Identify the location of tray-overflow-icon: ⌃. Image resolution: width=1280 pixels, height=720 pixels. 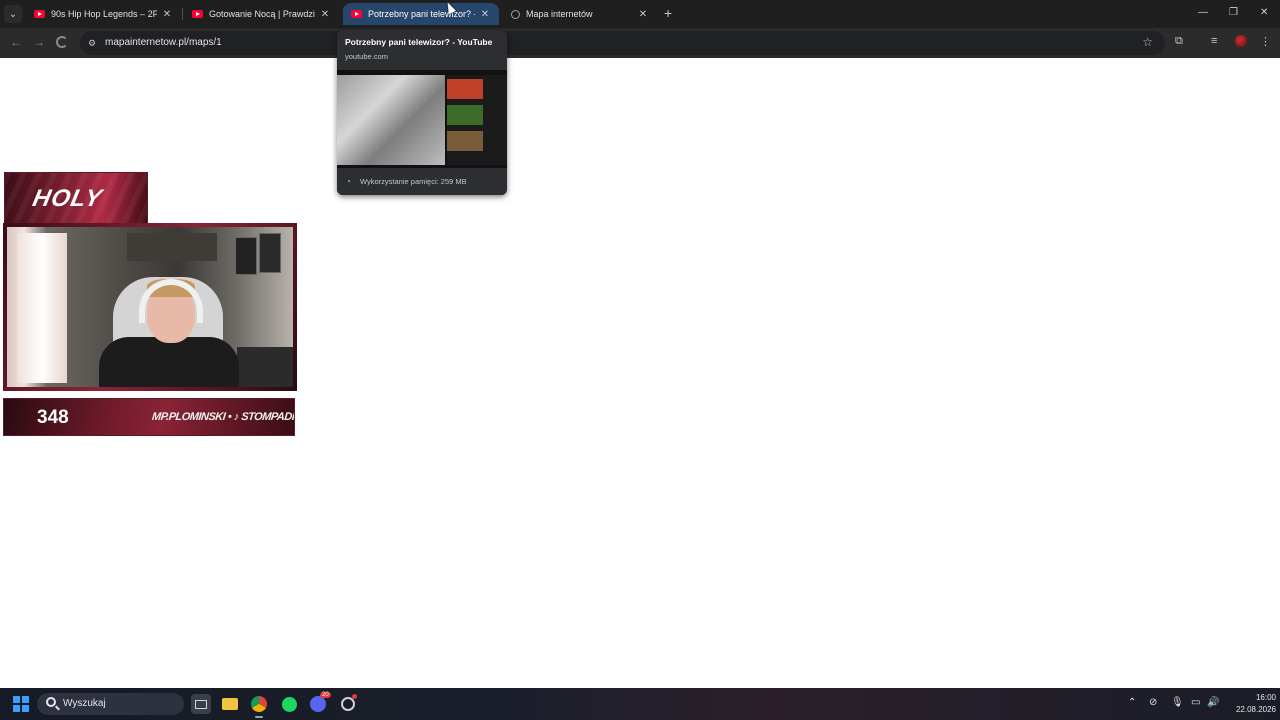
(1132, 702).